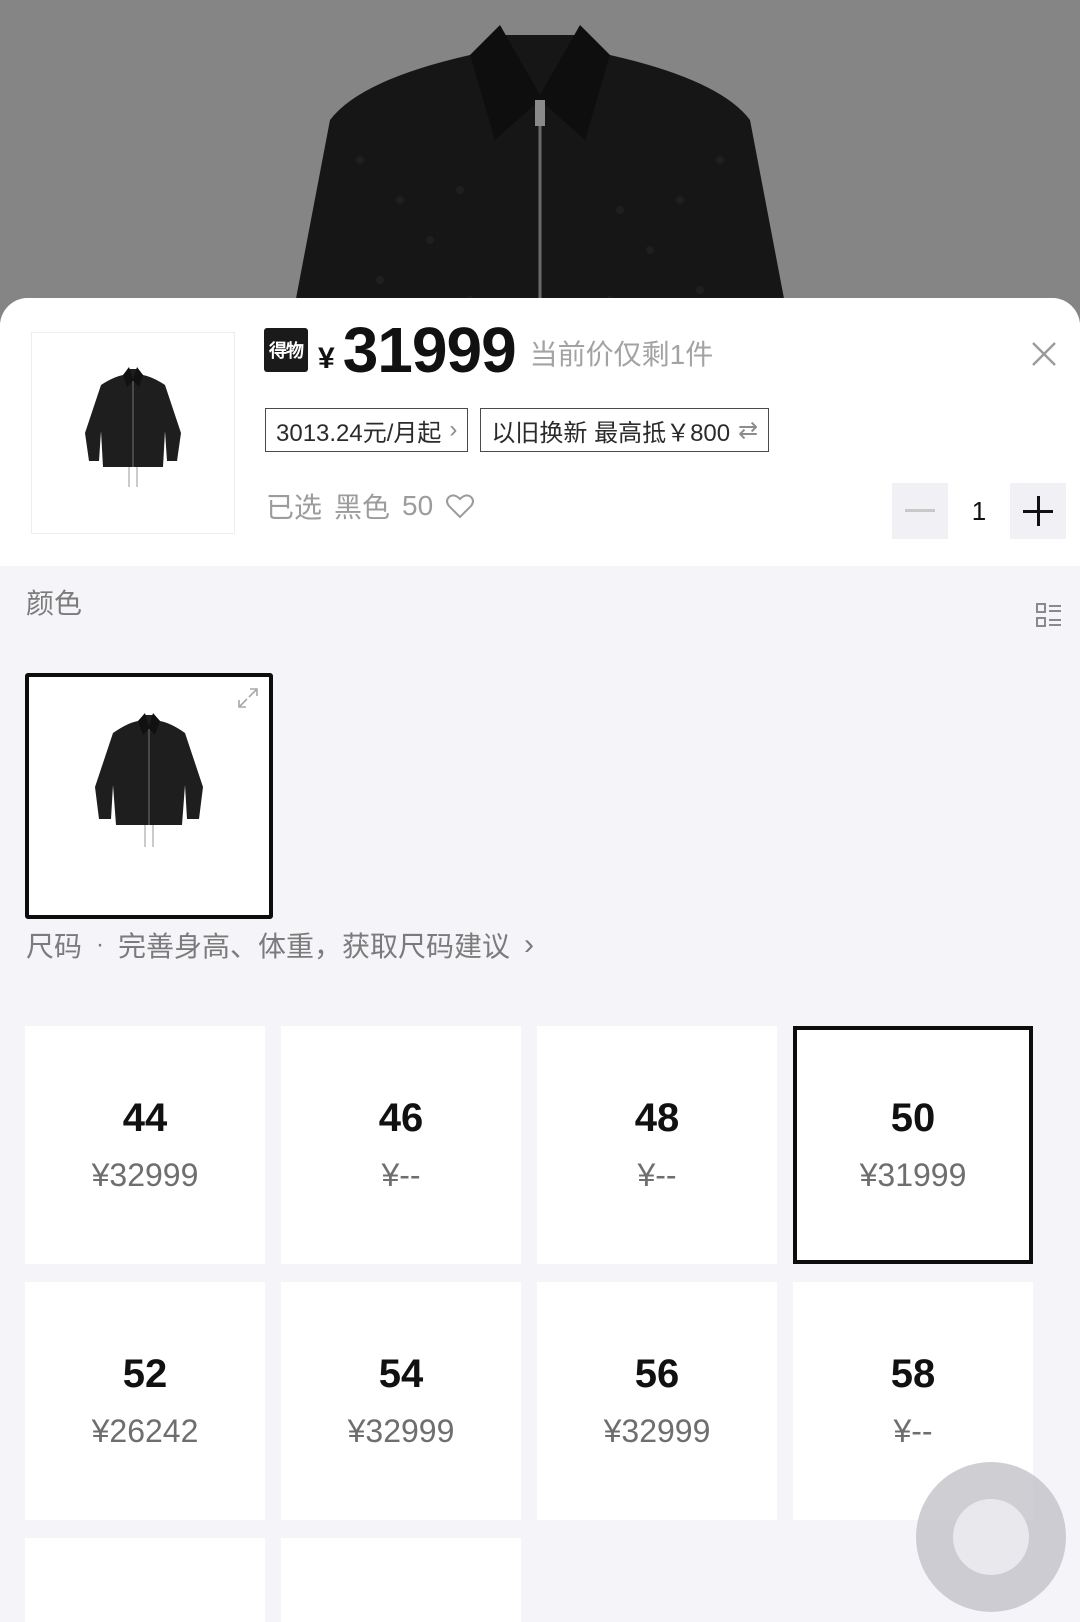 The image size is (1080, 1622). What do you see at coordinates (286, 350) in the screenshot?
I see `brand-badge: 得物` at bounding box center [286, 350].